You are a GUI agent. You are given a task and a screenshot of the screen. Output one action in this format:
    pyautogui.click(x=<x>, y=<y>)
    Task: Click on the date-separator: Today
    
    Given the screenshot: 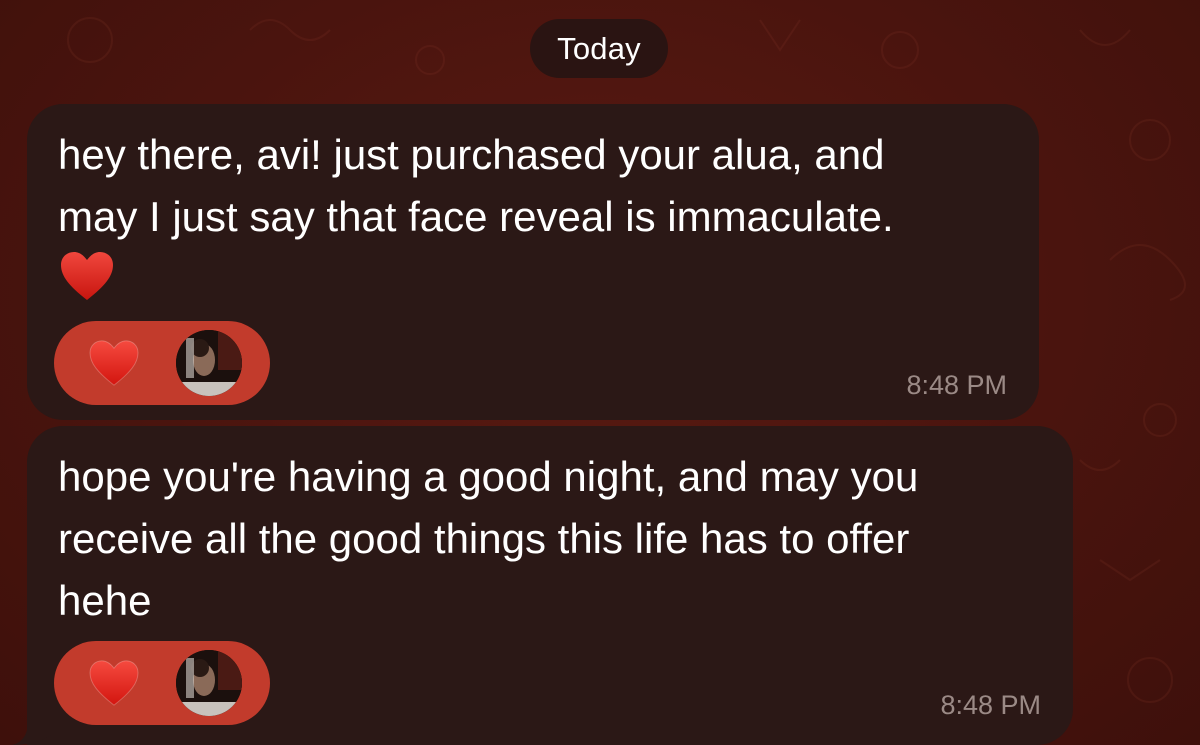 What is the action you would take?
    pyautogui.click(x=599, y=48)
    